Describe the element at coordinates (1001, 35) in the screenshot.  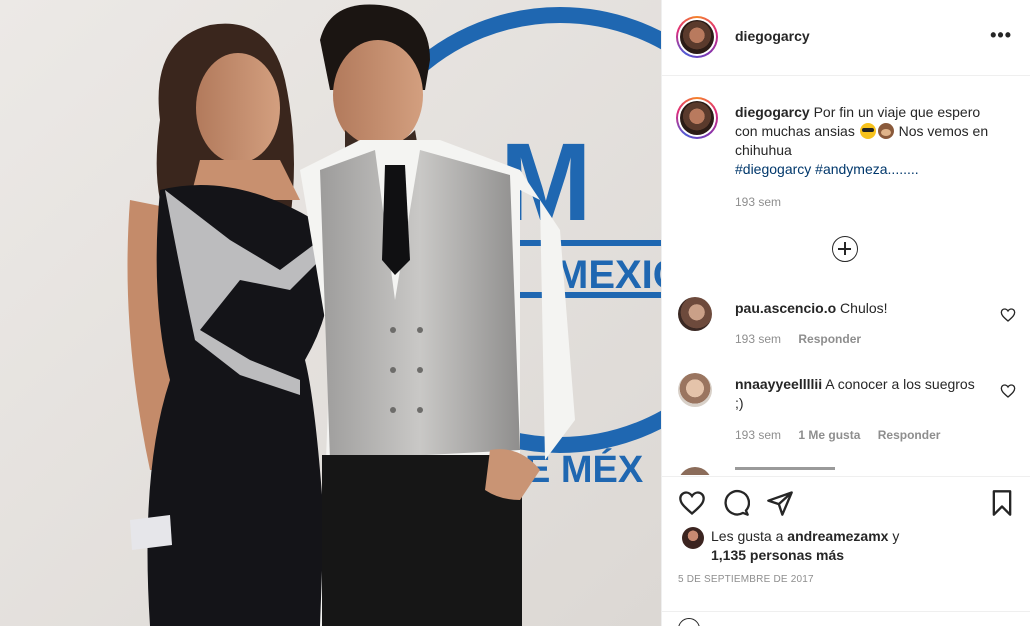
I see `more-horizontal-icon: •••` at that location.